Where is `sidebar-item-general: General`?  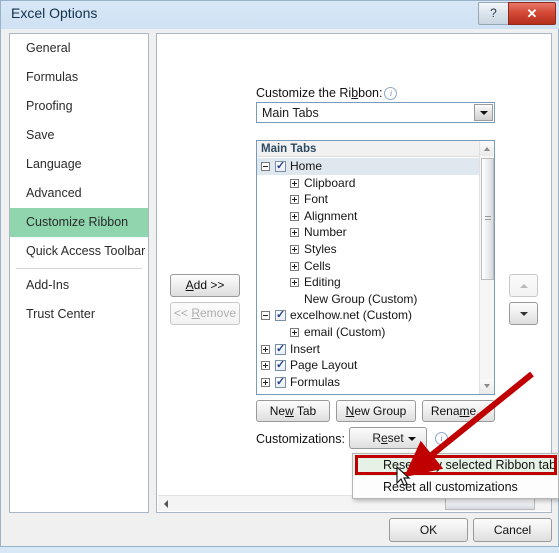 sidebar-item-general: General is located at coordinates (79, 48).